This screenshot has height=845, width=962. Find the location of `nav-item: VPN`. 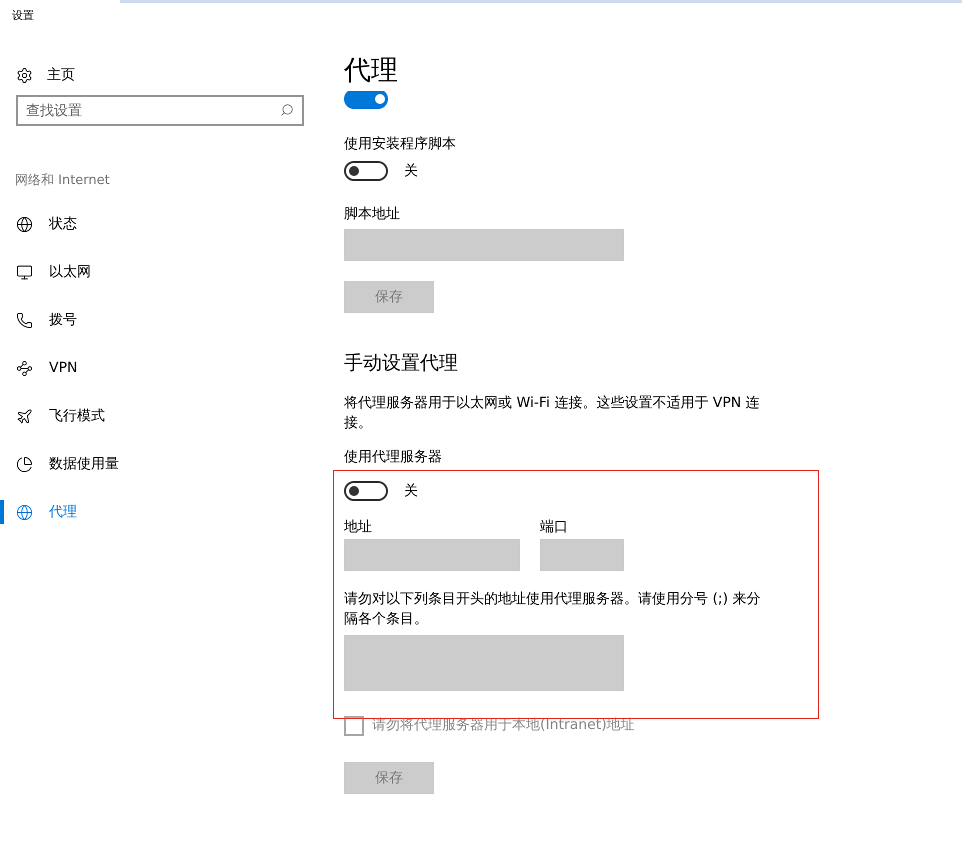

nav-item: VPN is located at coordinates (161, 368).